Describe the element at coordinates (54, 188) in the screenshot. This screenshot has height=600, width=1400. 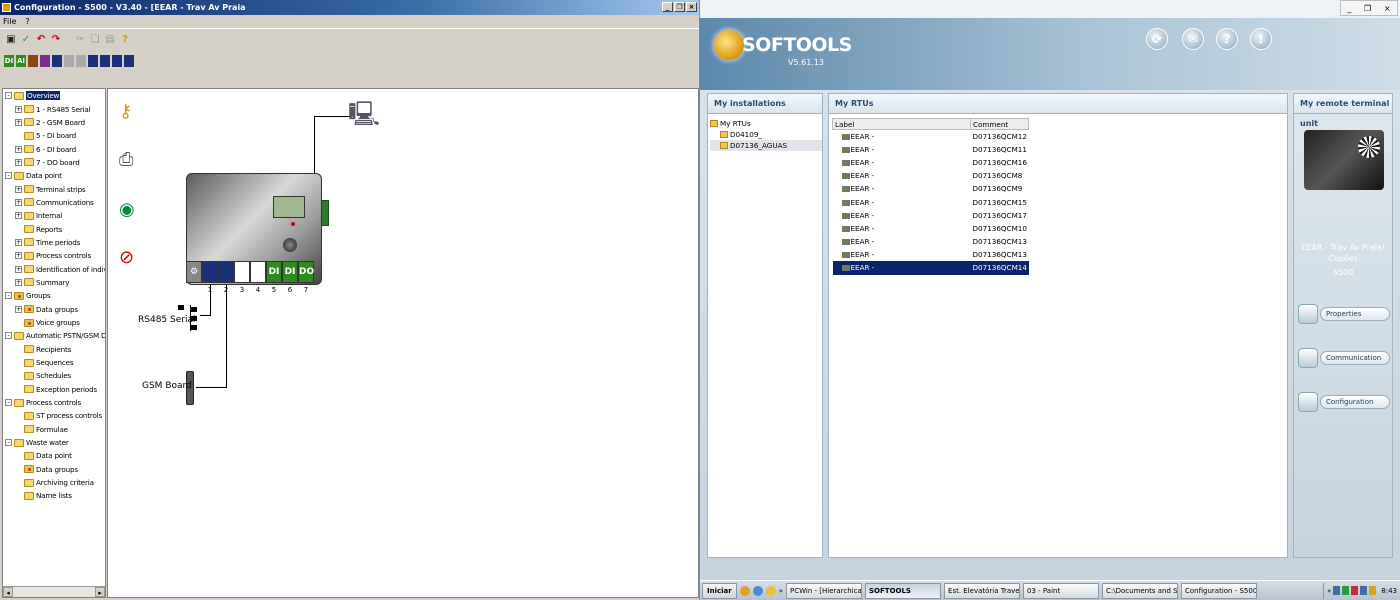
I see `tree-item: + Terminal strips` at that location.